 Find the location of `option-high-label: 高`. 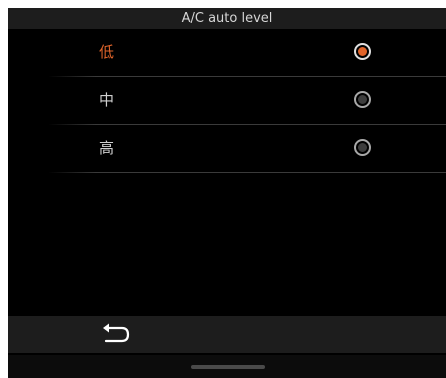

option-high-label: 高 is located at coordinates (107, 148).